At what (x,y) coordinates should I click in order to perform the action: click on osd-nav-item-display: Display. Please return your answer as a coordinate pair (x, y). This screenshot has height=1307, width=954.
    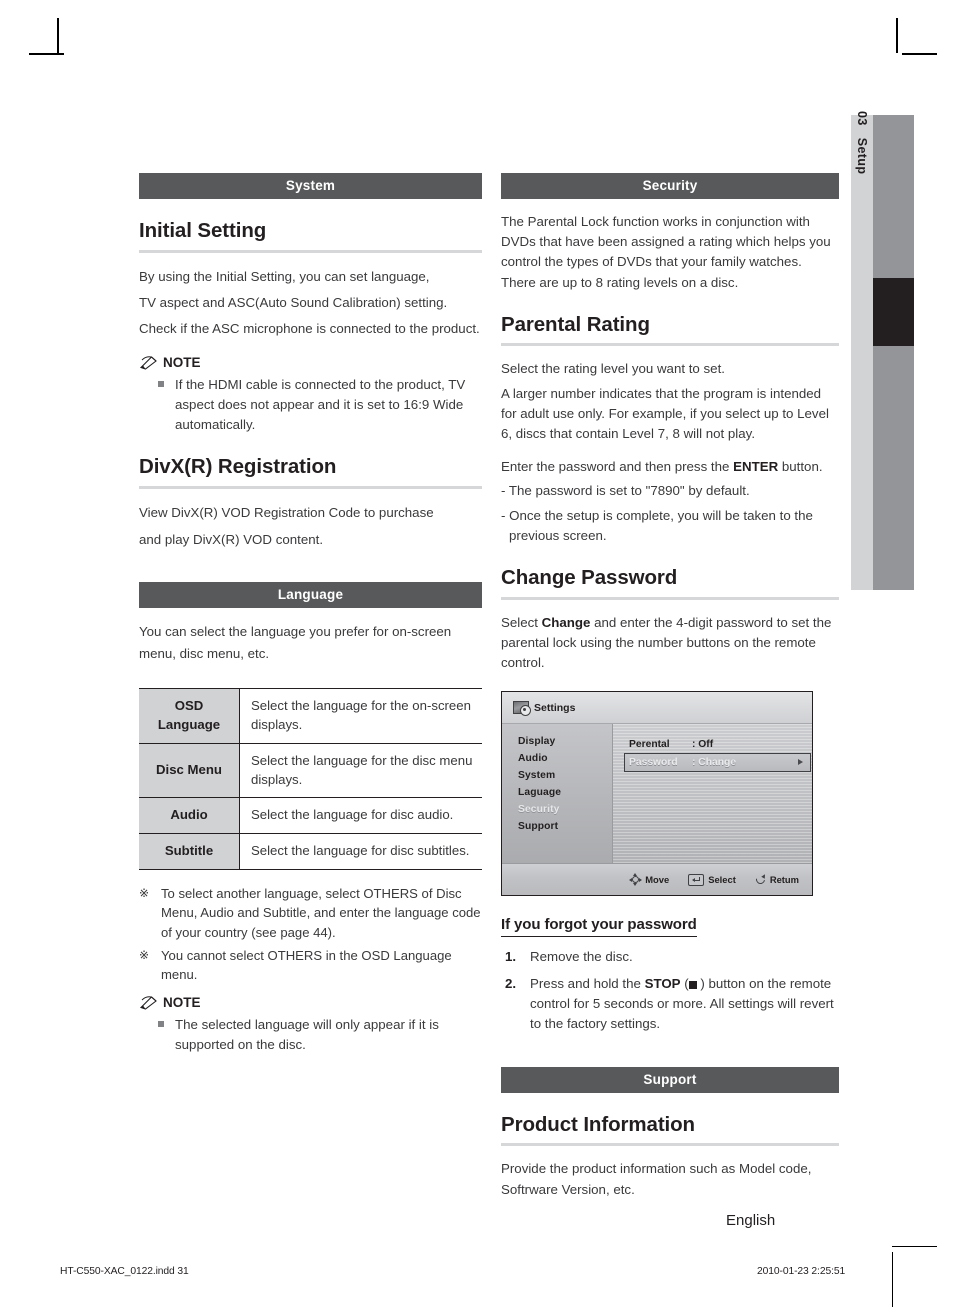
    Looking at the image, I should click on (565, 741).